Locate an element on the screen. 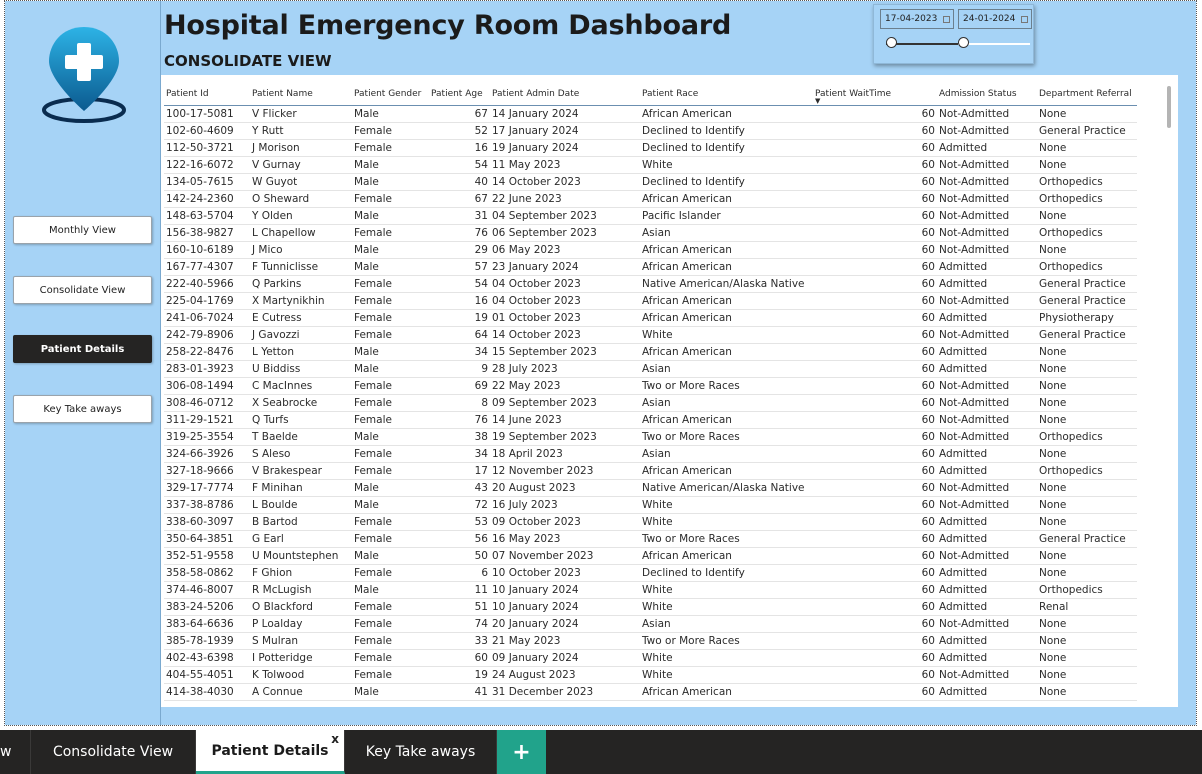 Image resolution: width=1202 pixels, height=774 pixels. consolidate-view-button: Consolidate View is located at coordinates (82, 290).